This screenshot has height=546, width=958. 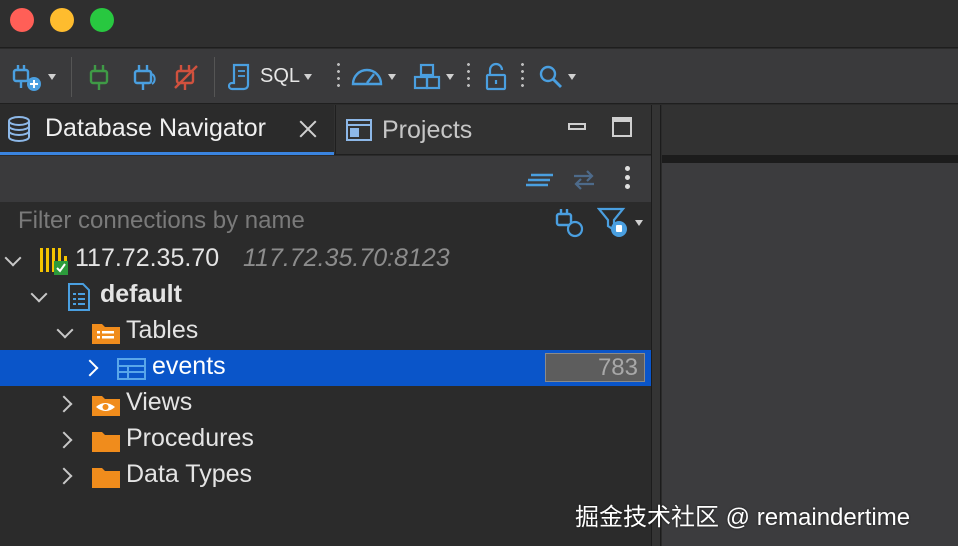 I want to click on filter-icon, so click(x=614, y=222).